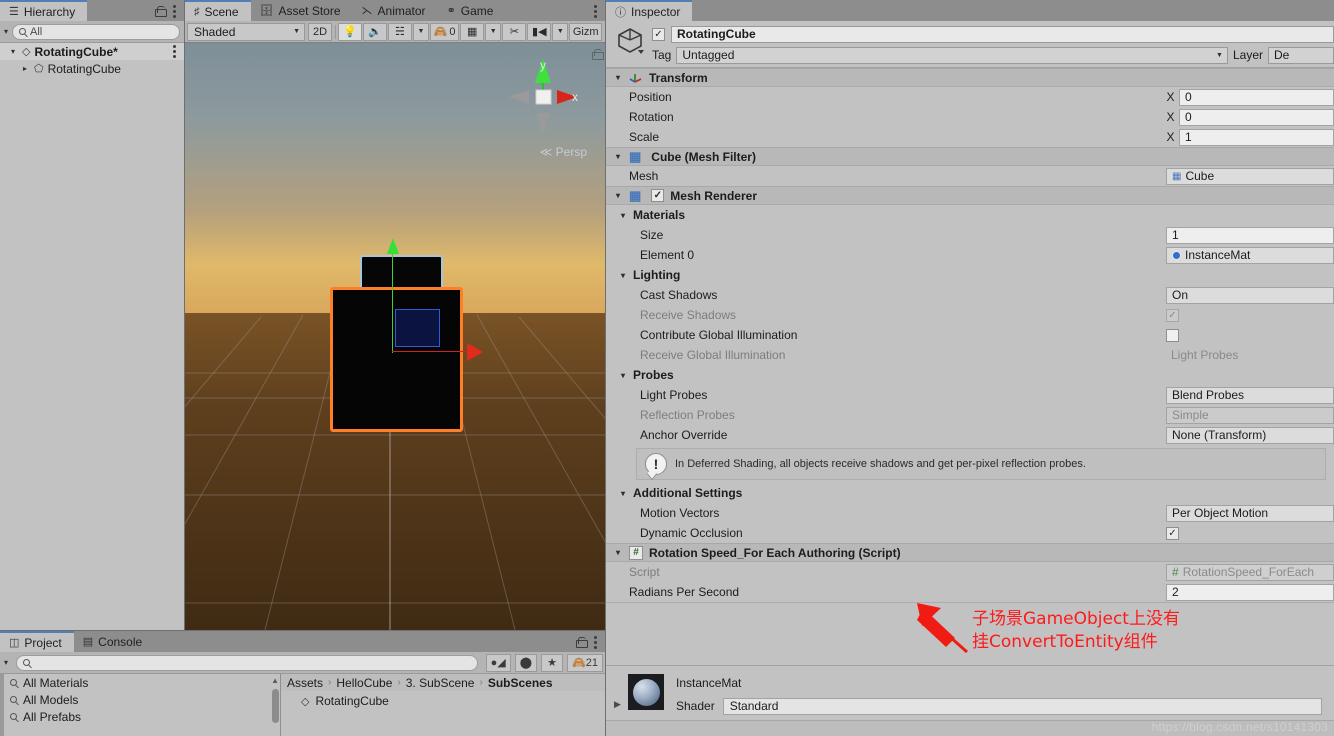  What do you see at coordinates (952, 55) in the screenshot?
I see `tag-dropdown: Untagged ▼` at bounding box center [952, 55].